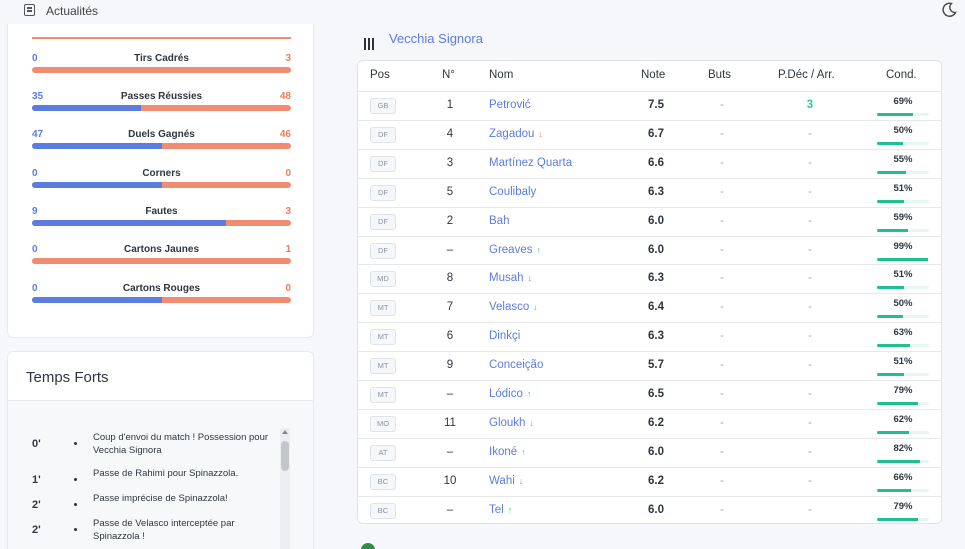 The width and height of the screenshot is (965, 549). What do you see at coordinates (436, 38) in the screenshot?
I see `team-name: Vecchia Signora` at bounding box center [436, 38].